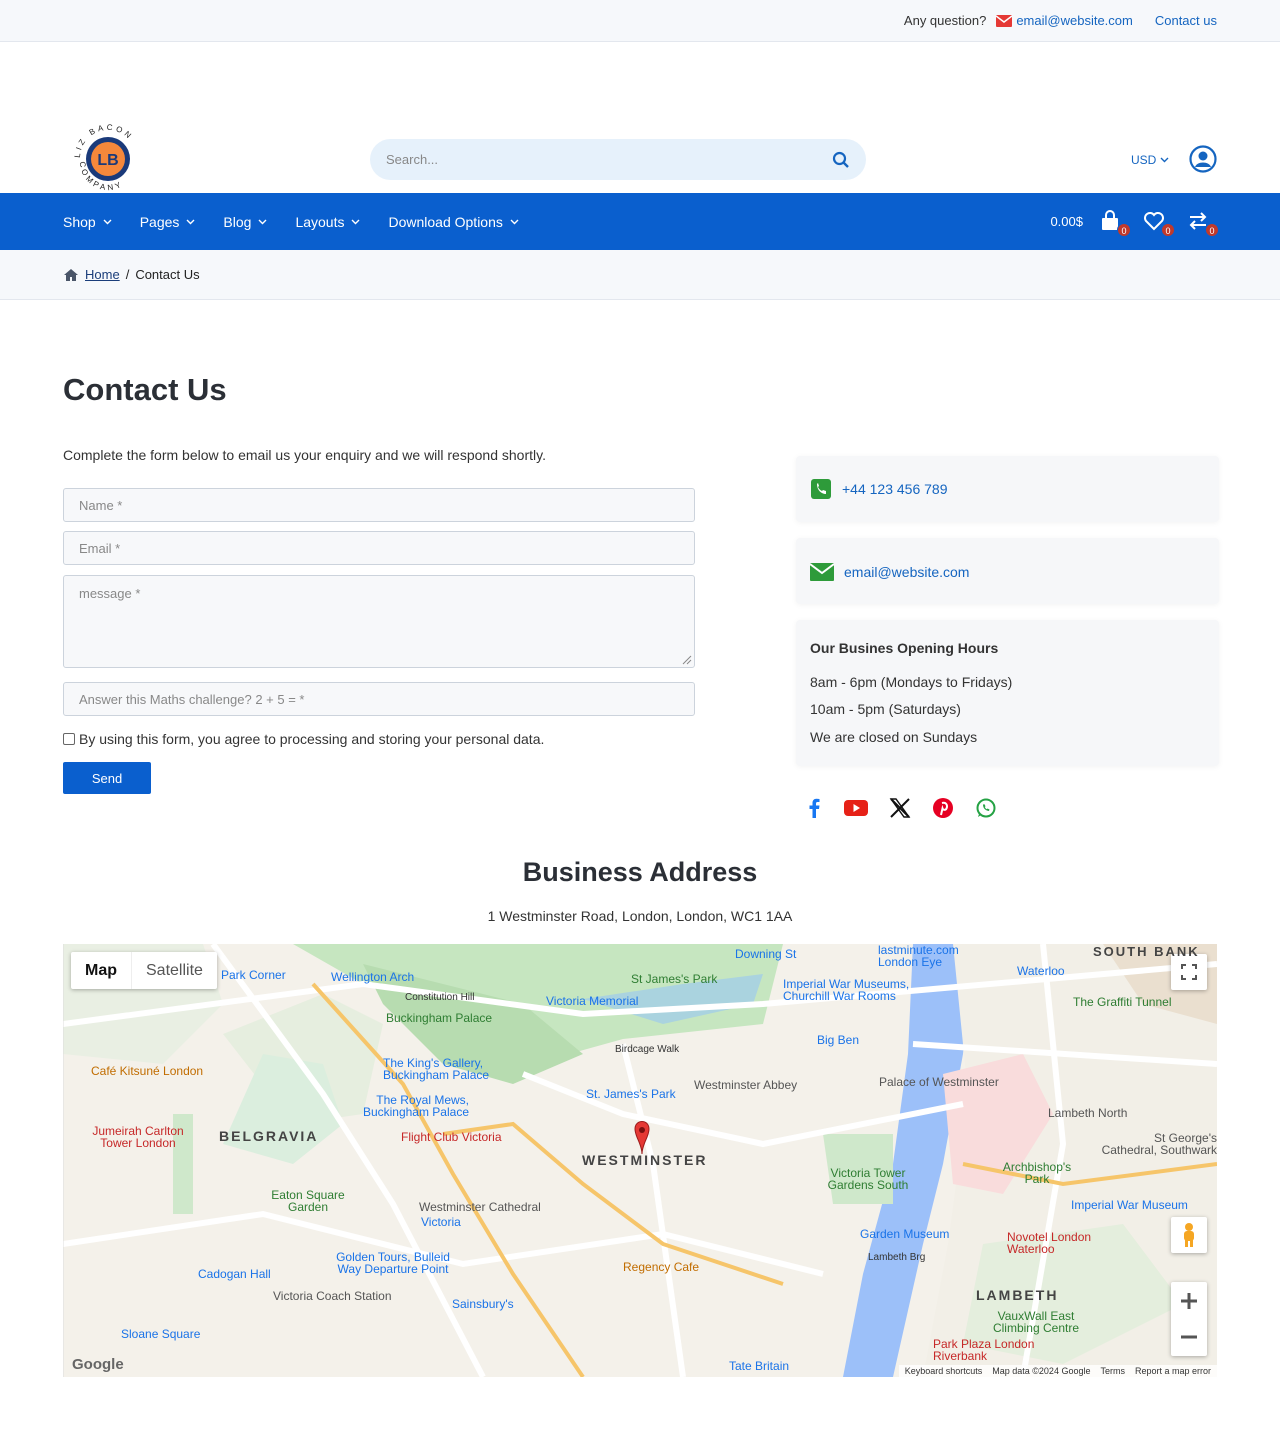 This screenshot has width=1280, height=1442. What do you see at coordinates (1150, 160) in the screenshot?
I see `currency-selector: USD` at bounding box center [1150, 160].